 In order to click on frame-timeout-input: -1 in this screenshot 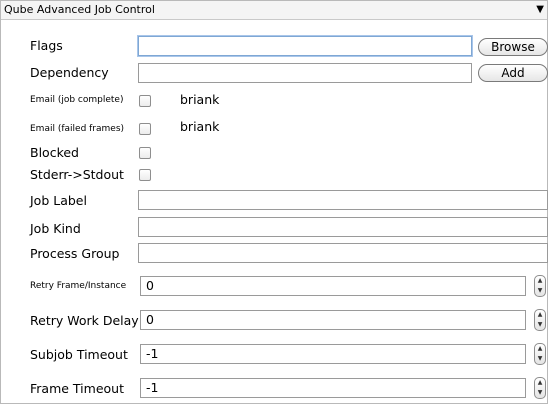, I will do `click(333, 388)`.